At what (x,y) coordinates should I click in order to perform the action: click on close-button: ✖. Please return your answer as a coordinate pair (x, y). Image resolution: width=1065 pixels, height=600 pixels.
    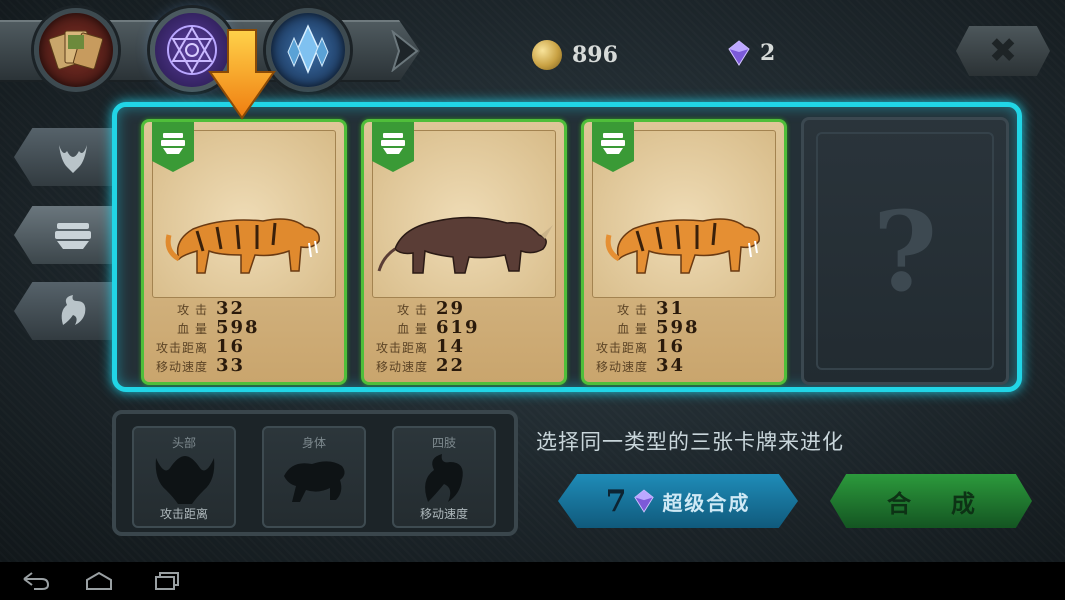
    Looking at the image, I should click on (1003, 51).